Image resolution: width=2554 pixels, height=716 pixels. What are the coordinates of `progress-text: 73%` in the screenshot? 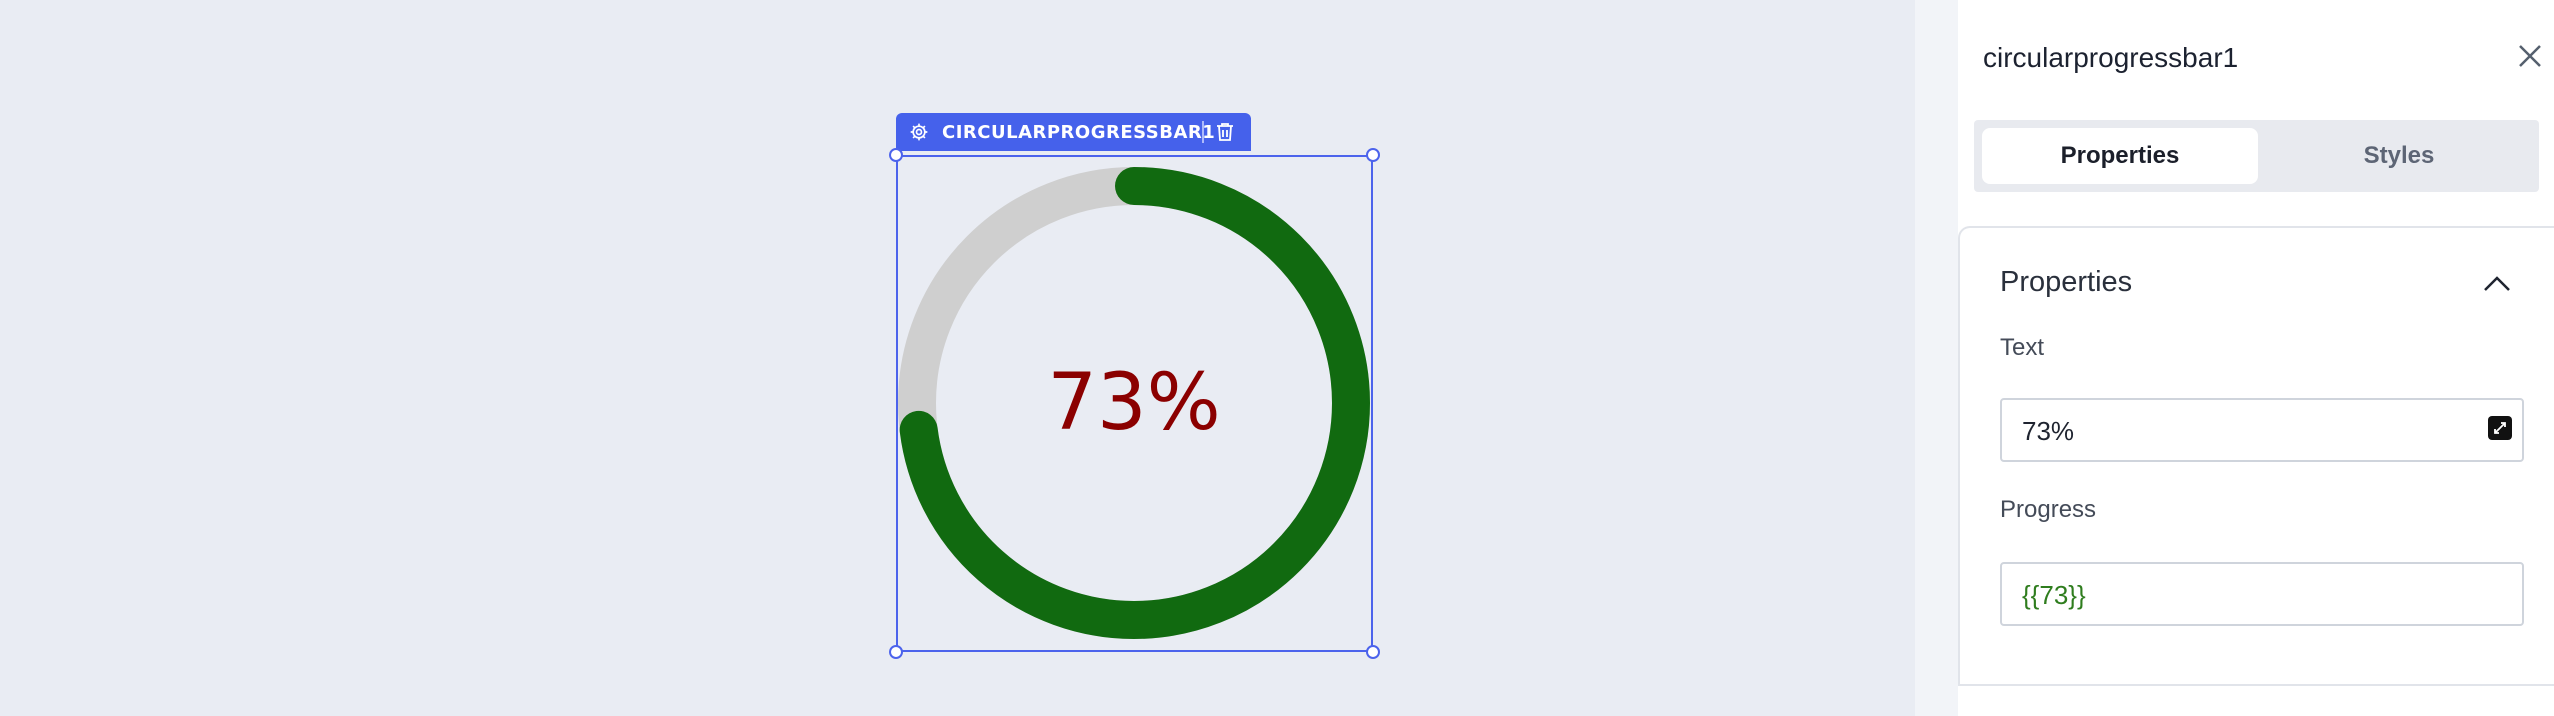 It's located at (1133, 403).